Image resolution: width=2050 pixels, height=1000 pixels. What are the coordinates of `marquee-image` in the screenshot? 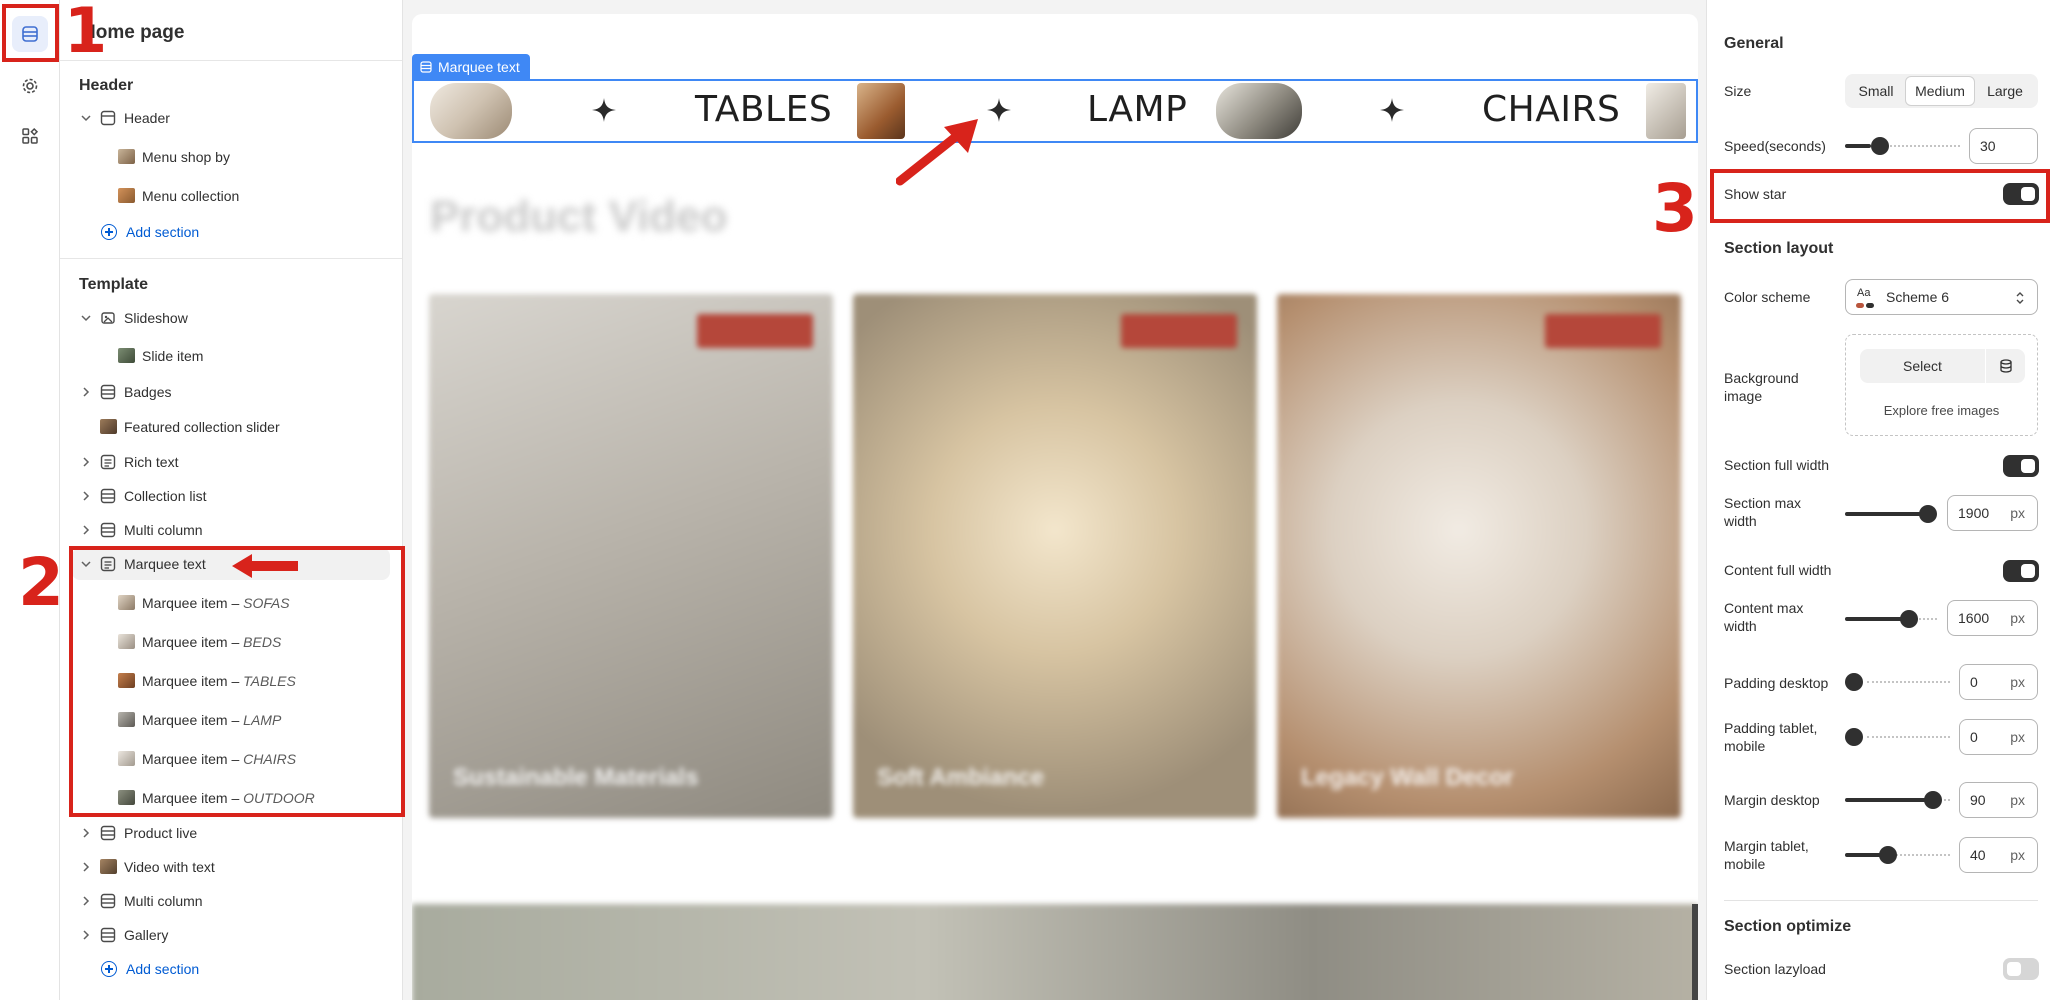 It's located at (471, 111).